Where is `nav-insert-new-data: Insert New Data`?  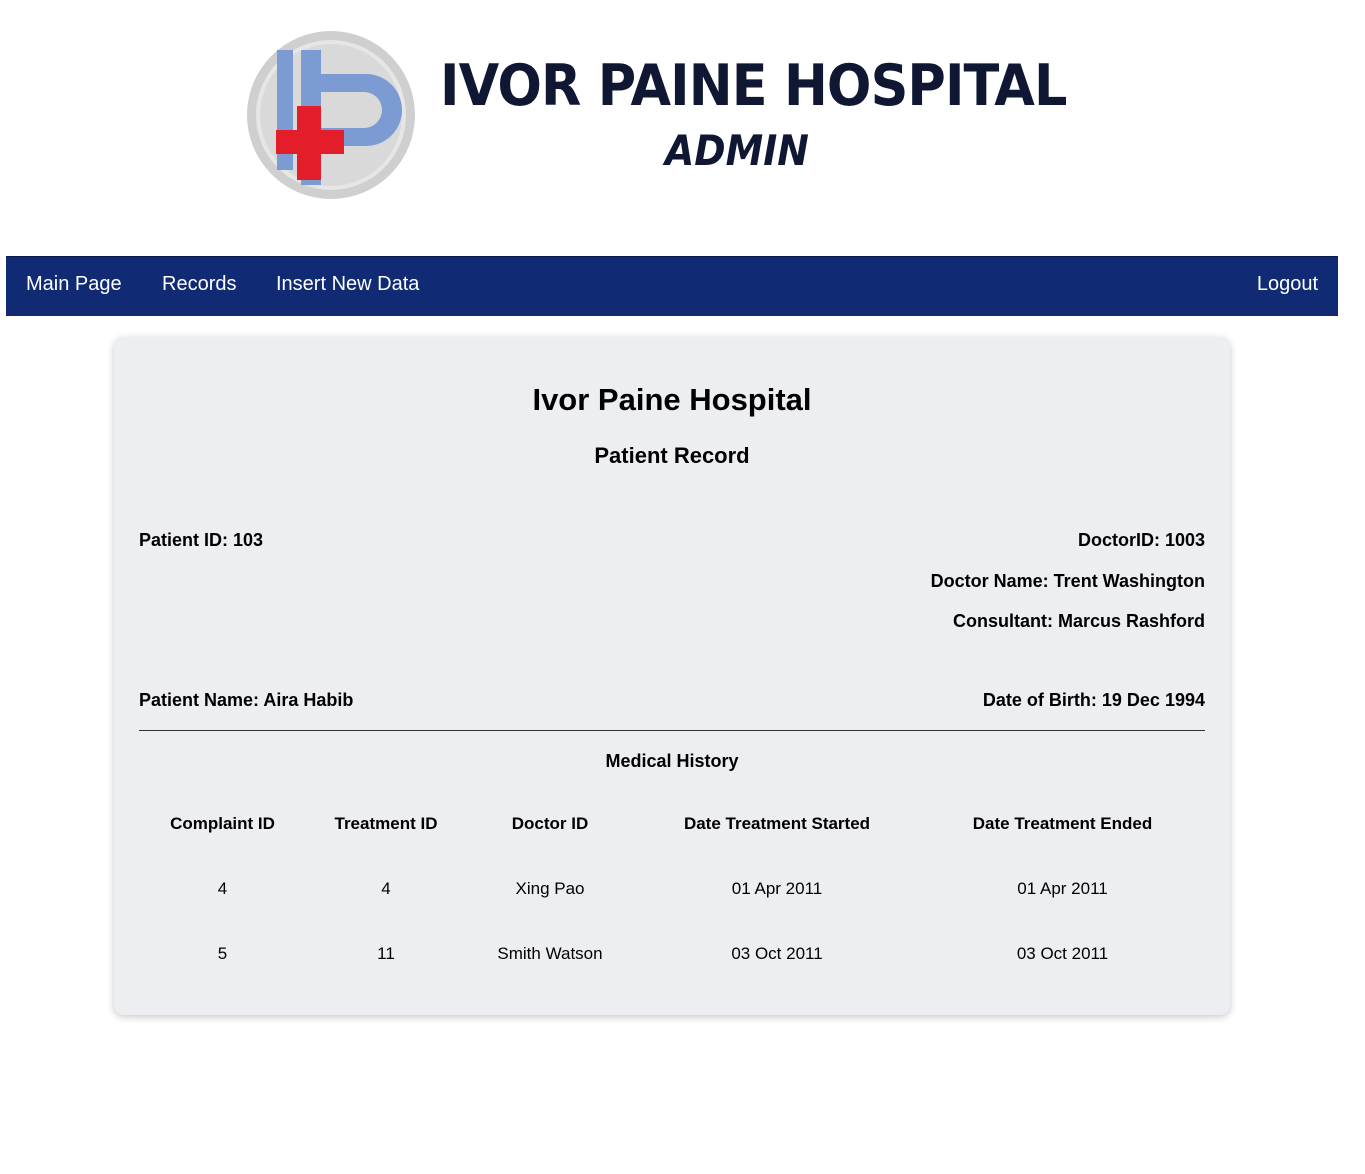
nav-insert-new-data: Insert New Data is located at coordinates (347, 286).